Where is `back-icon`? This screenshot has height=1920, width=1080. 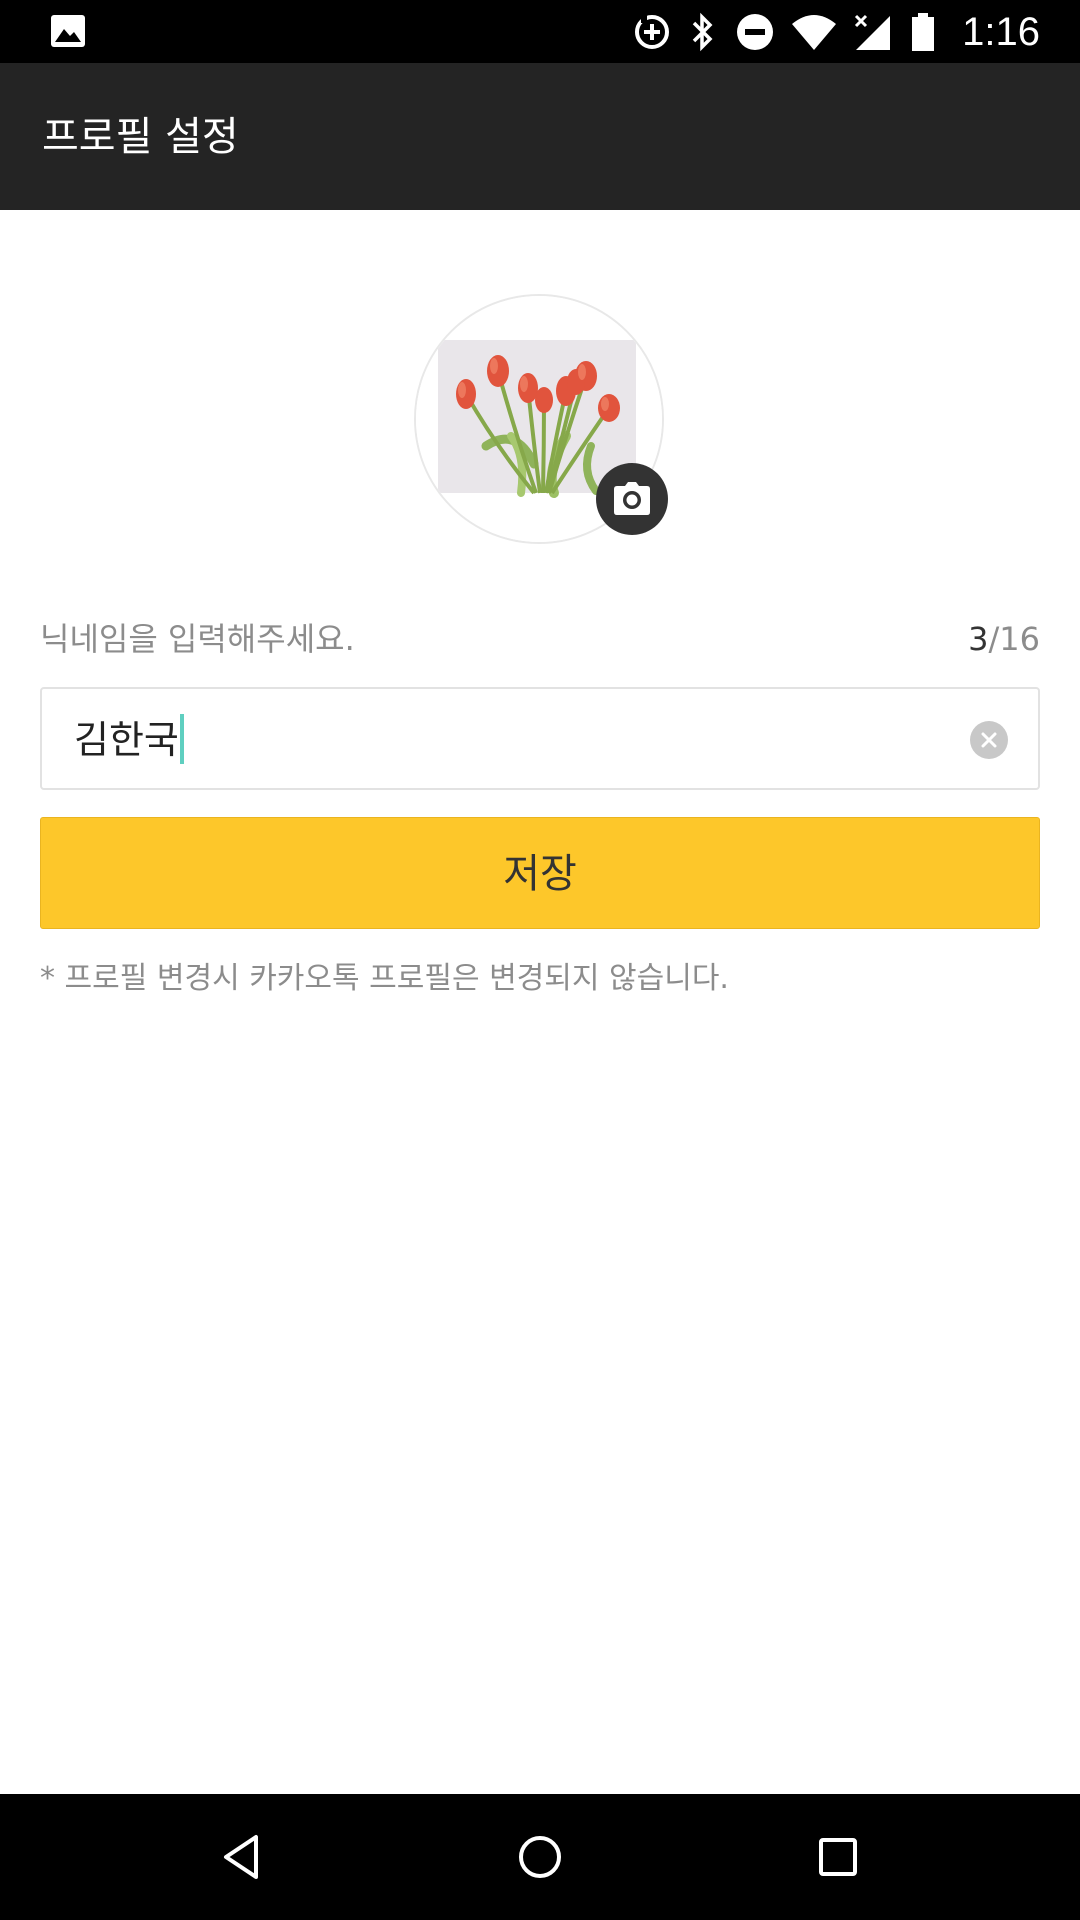
back-icon is located at coordinates (242, 1857).